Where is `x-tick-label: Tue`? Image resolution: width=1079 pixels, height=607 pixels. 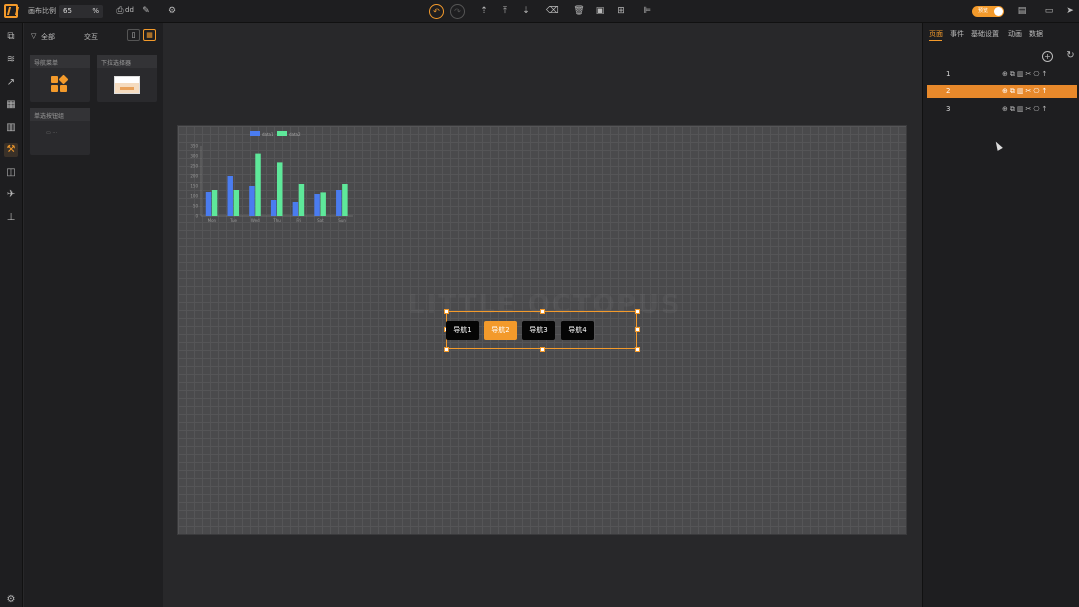
x-tick-label: Tue is located at coordinates (233, 220).